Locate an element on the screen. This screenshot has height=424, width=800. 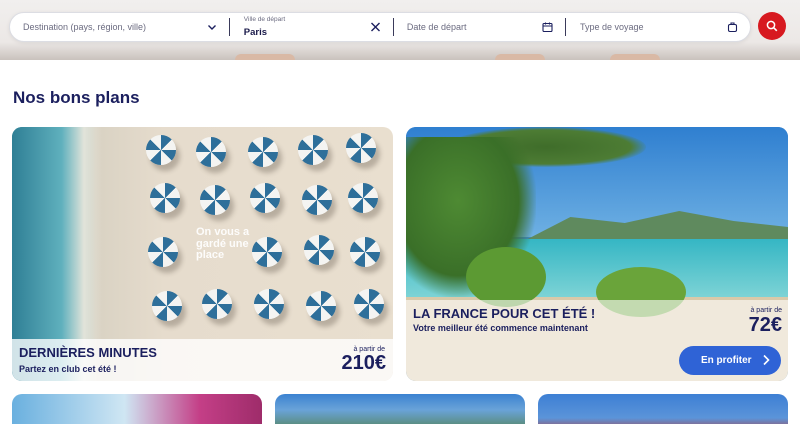
destination-placeholder: Destination (pays, région, ville) is located at coordinates (85, 27).